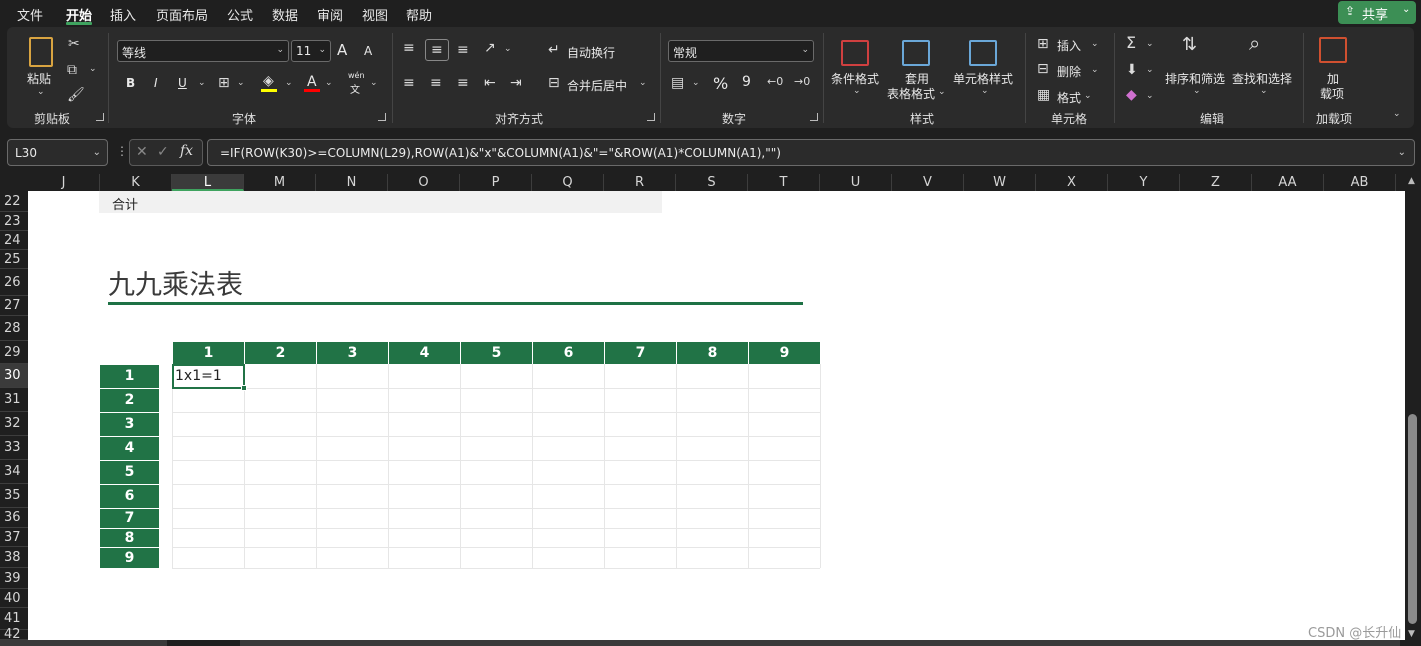 Image resolution: width=1421 pixels, height=646 pixels. Describe the element at coordinates (14, 201) in the screenshot. I see `row-header-22: 22` at that location.